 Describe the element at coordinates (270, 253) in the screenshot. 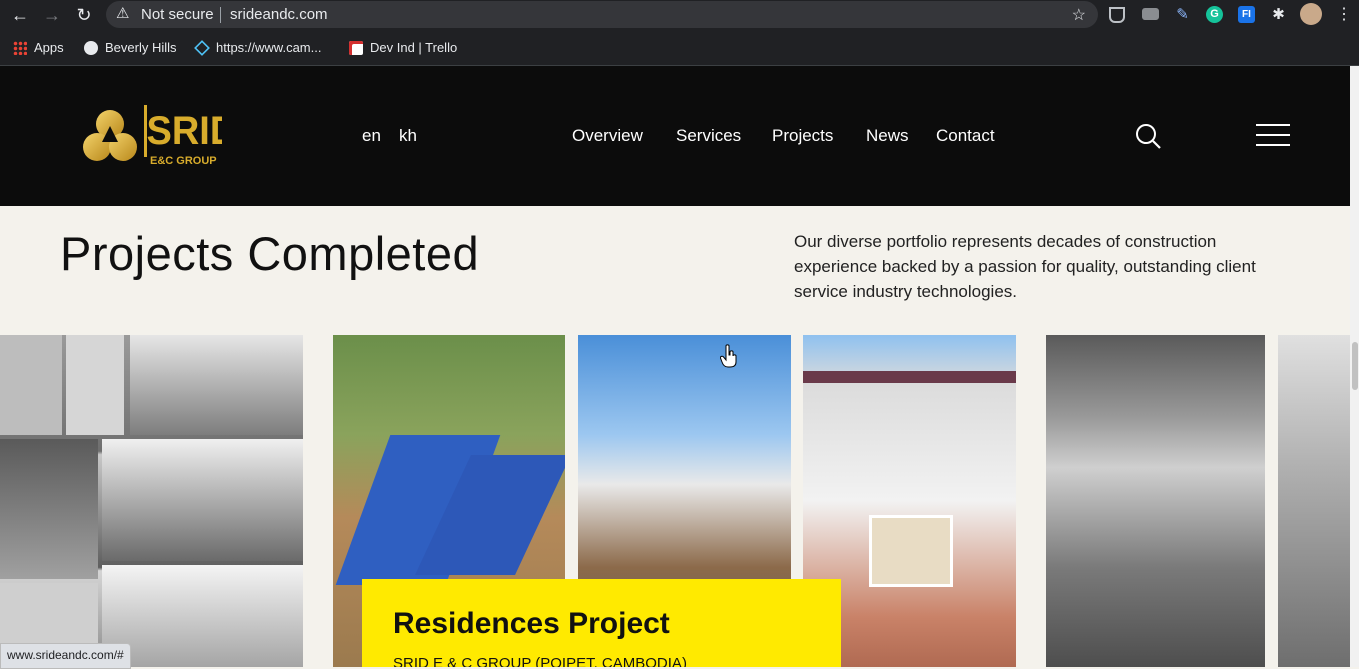

I see `section-title: Projects Completed` at that location.